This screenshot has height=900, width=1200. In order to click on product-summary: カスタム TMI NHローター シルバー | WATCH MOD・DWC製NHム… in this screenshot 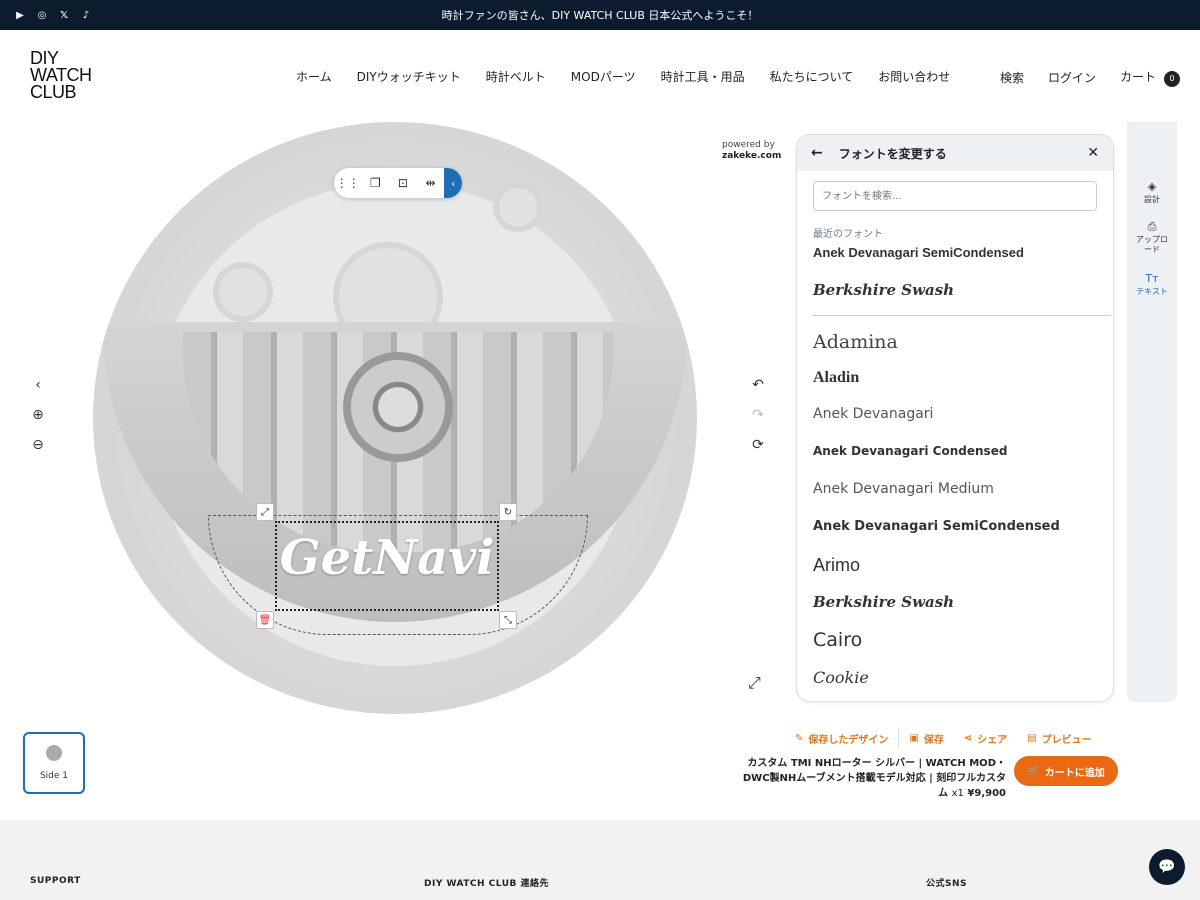, I will do `click(873, 778)`.